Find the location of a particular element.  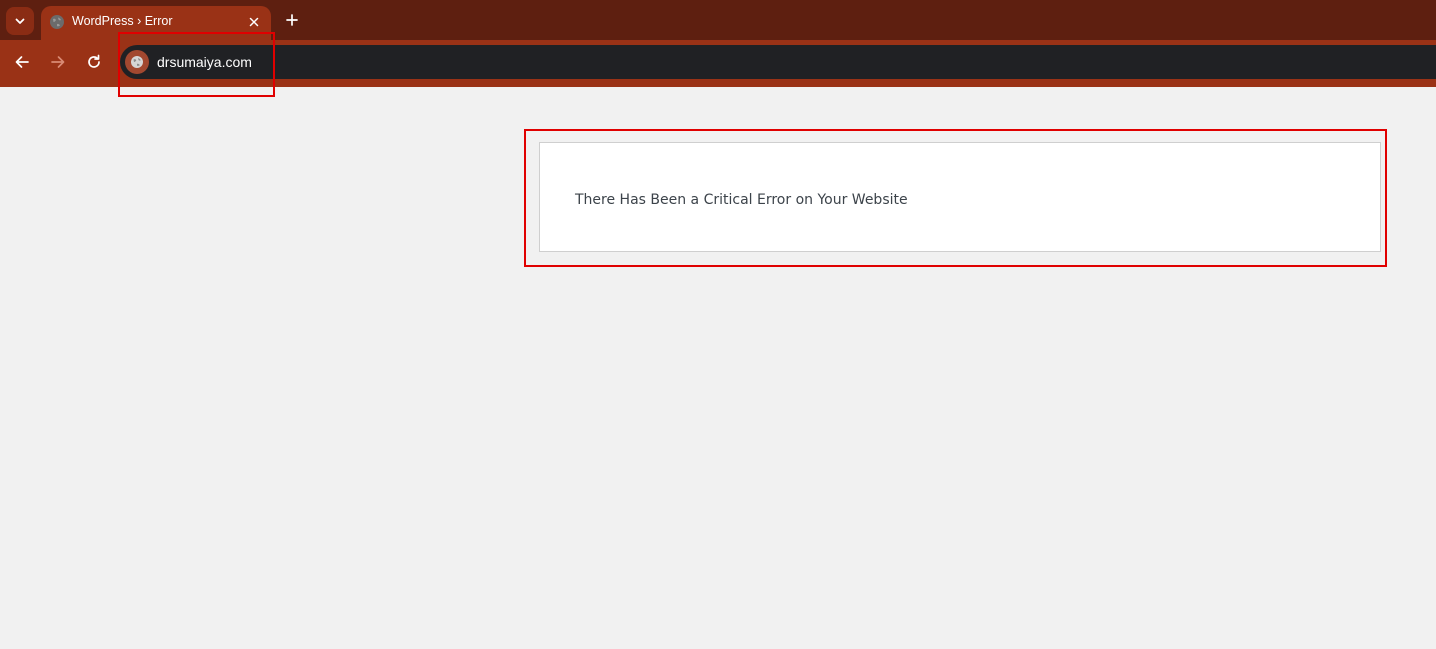

toolbar: drsumaiya.com is located at coordinates (718, 63).